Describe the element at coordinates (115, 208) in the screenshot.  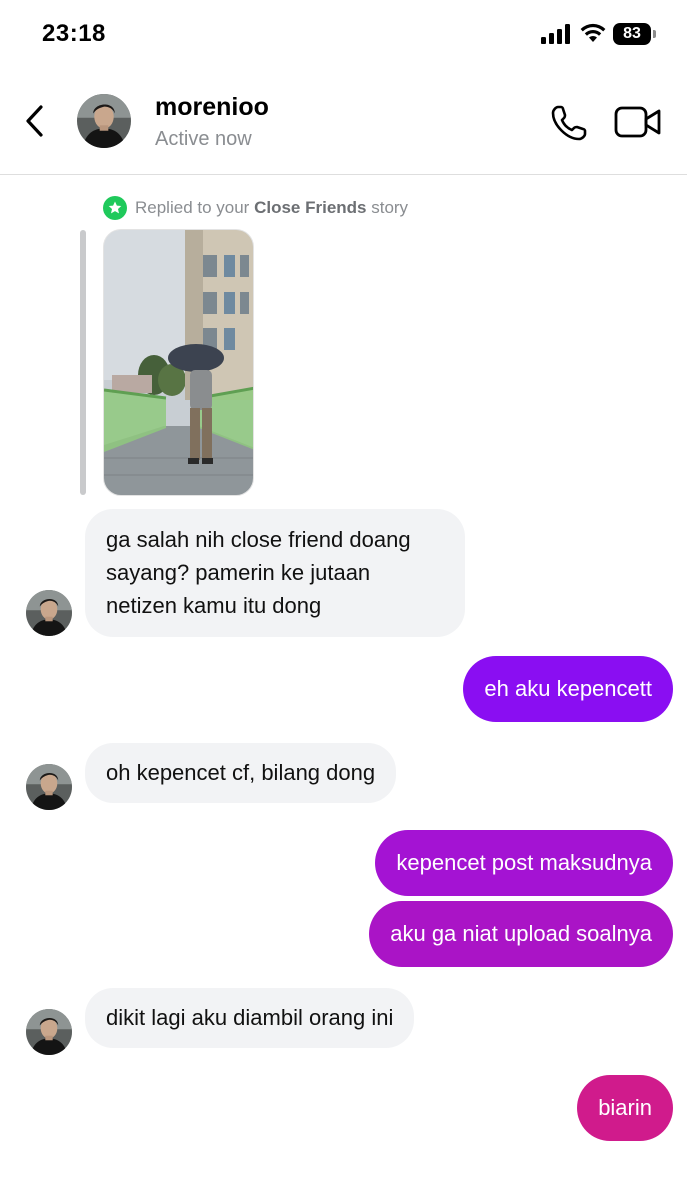
I see `star-badge-icon` at that location.